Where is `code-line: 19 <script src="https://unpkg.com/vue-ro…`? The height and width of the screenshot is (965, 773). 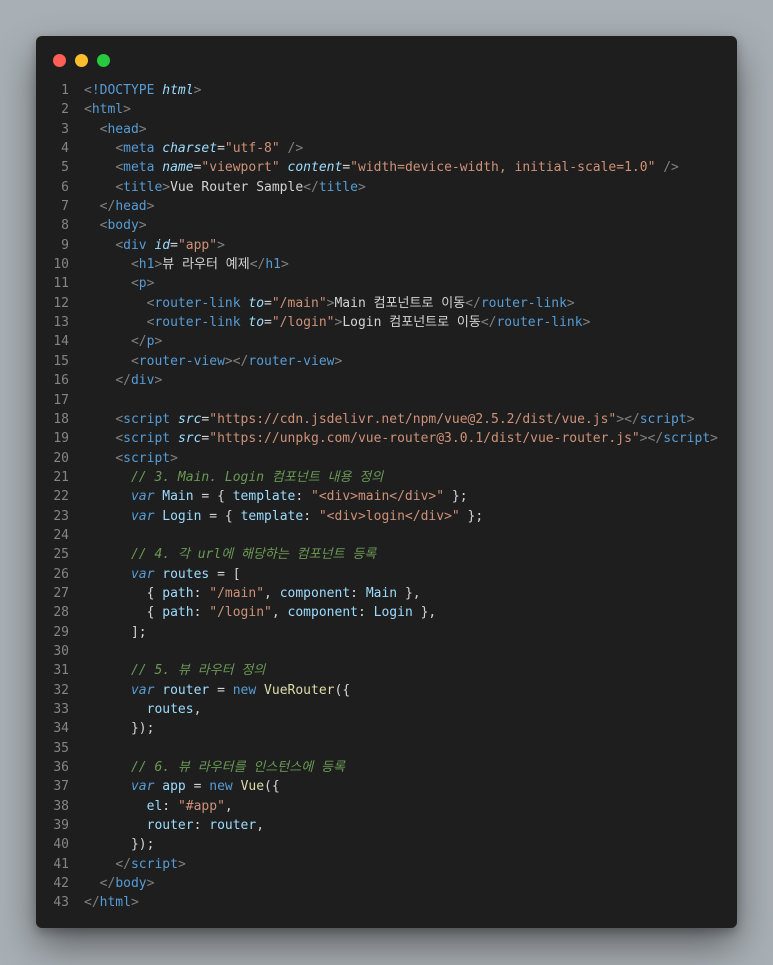
code-line: 19 <script src="https://unpkg.com/vue-ro… is located at coordinates (386, 438).